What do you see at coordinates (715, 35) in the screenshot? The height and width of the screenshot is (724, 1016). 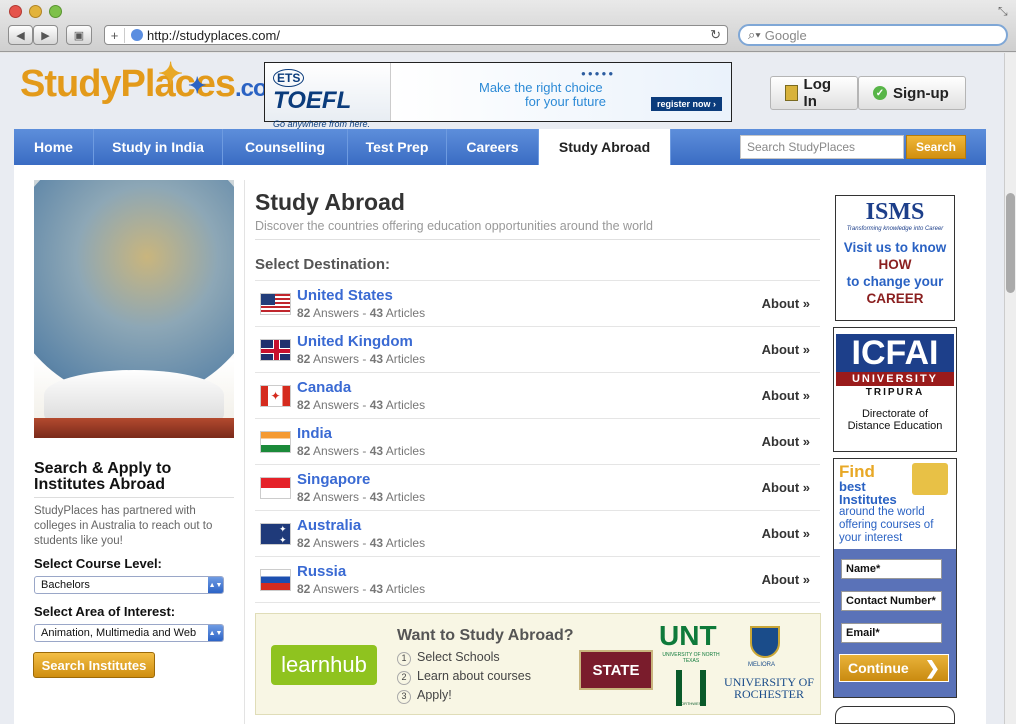 I see `reload-icon: ↻` at bounding box center [715, 35].